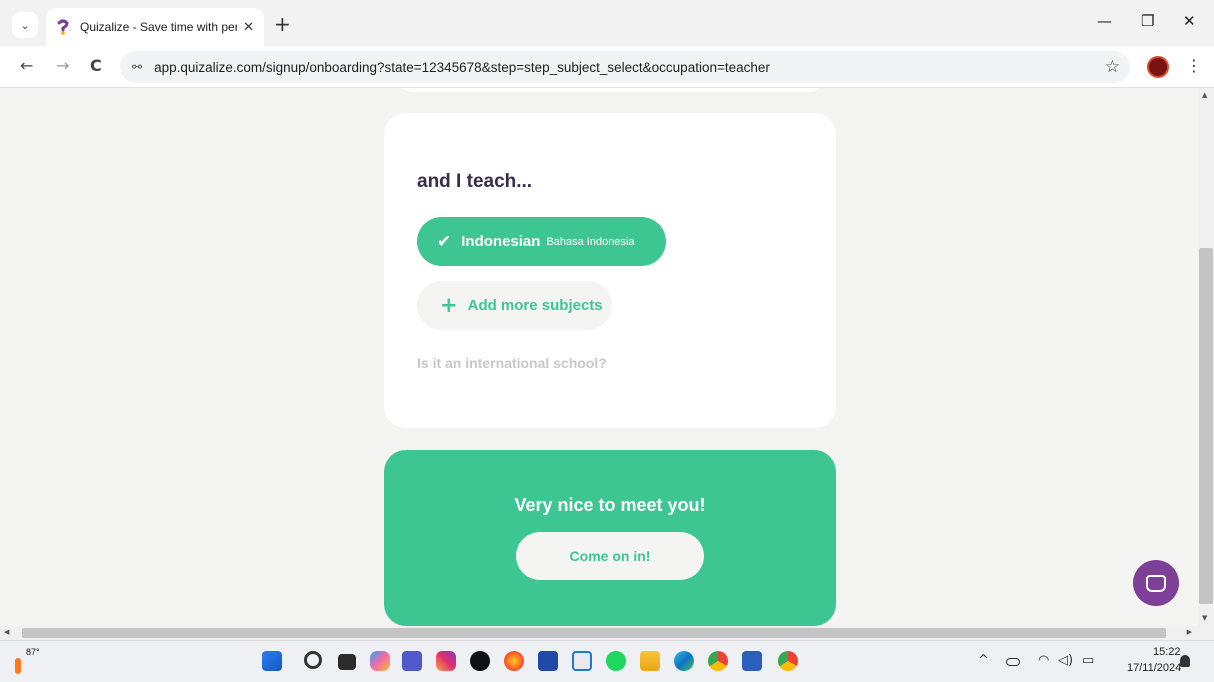 This screenshot has height=682, width=1214. What do you see at coordinates (501, 241) in the screenshot?
I see `subject-name: Indonesian` at bounding box center [501, 241].